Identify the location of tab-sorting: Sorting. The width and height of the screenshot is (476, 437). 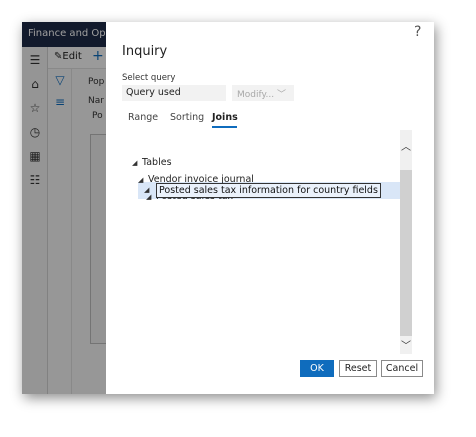
(187, 117).